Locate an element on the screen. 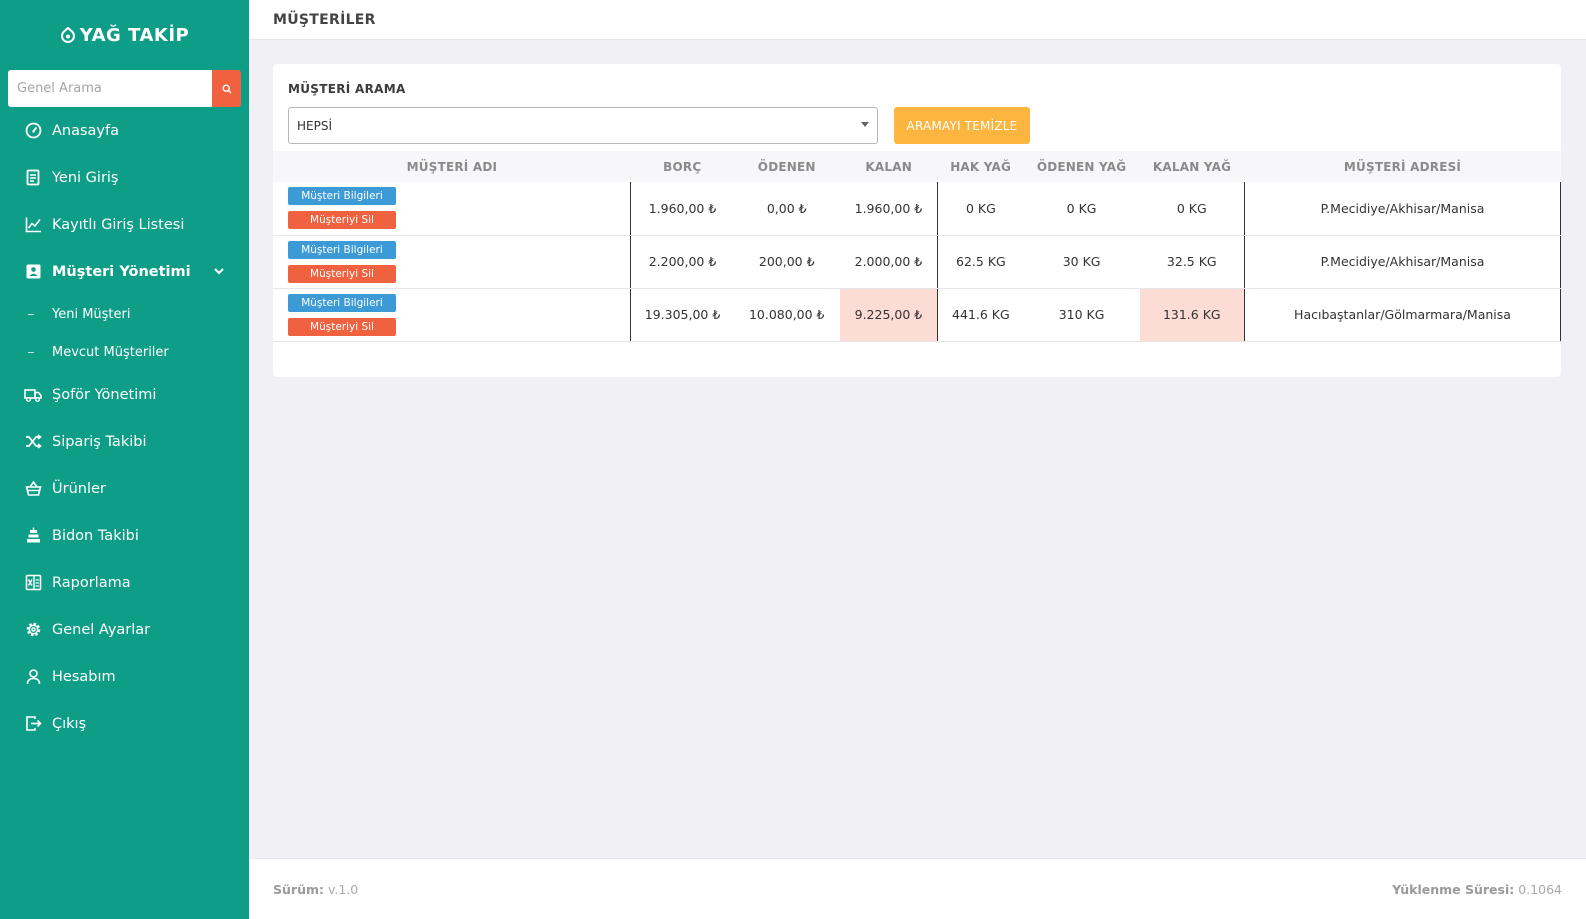 Image resolution: width=1586 pixels, height=919 pixels. brand-title: YAĞ TAKİP is located at coordinates (134, 35).